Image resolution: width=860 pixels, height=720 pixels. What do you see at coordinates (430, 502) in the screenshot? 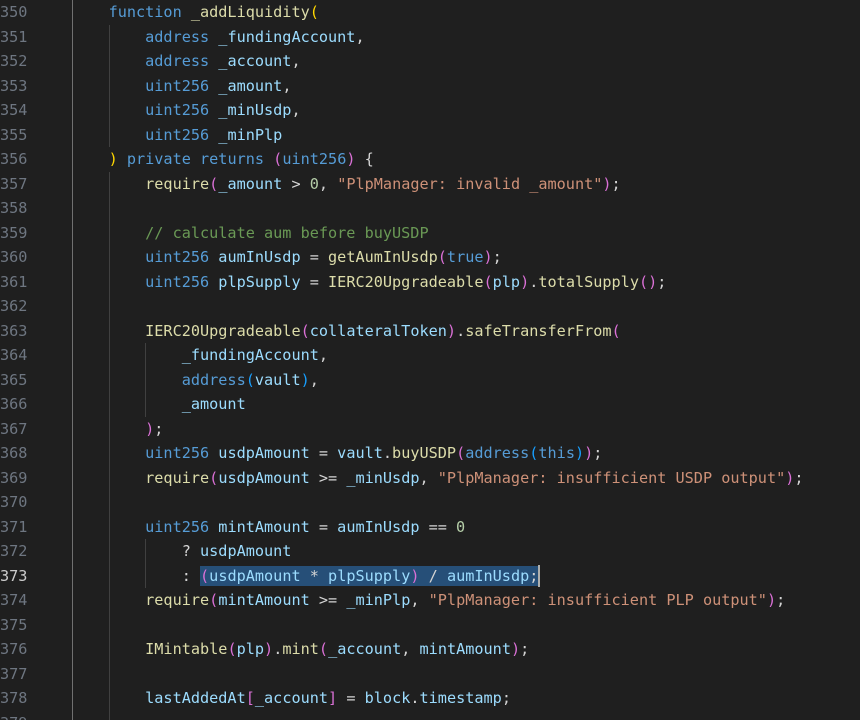
I see `code-line: 370` at bounding box center [430, 502].